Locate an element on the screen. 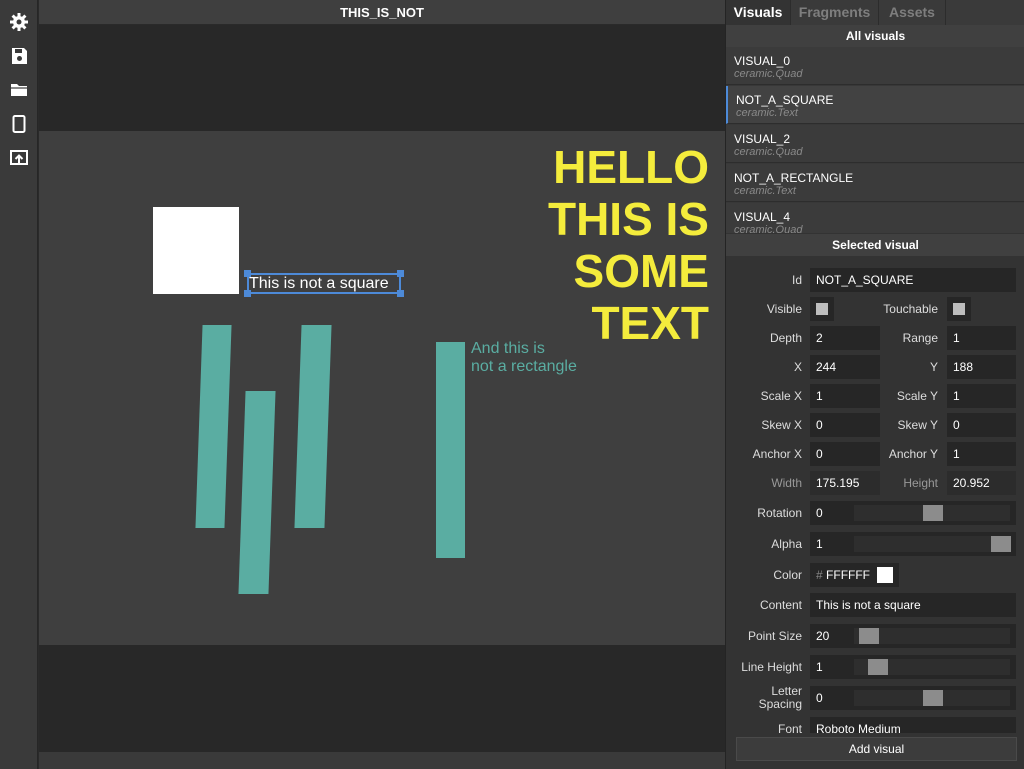 This screenshot has width=1024, height=769. font-select: Roboto Medium is located at coordinates (913, 725).